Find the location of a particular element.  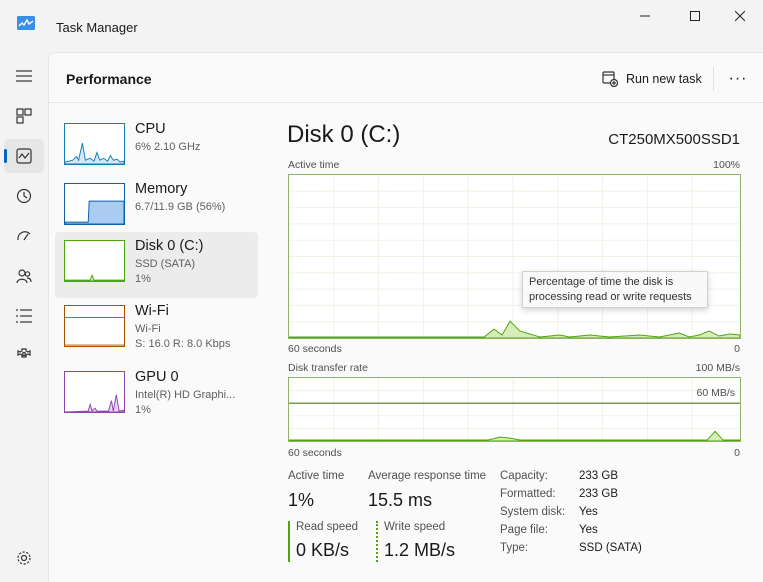

transfer-rate-line-label: 60 MB/s is located at coordinates (715, 393).